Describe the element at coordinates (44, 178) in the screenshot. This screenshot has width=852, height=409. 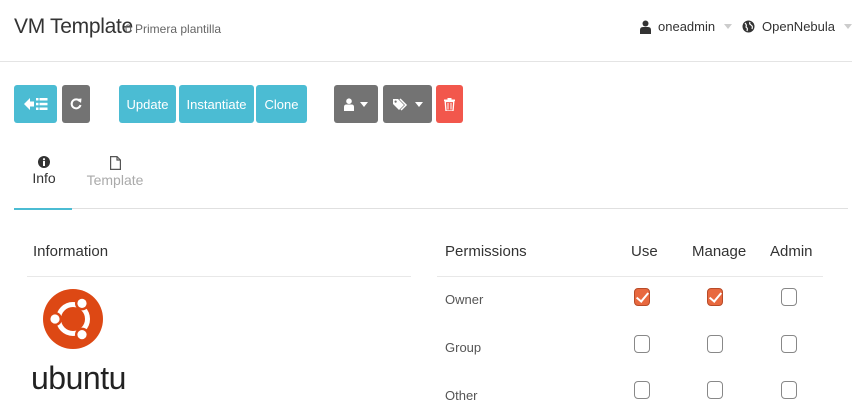
I see `tab-info-label: Info` at that location.